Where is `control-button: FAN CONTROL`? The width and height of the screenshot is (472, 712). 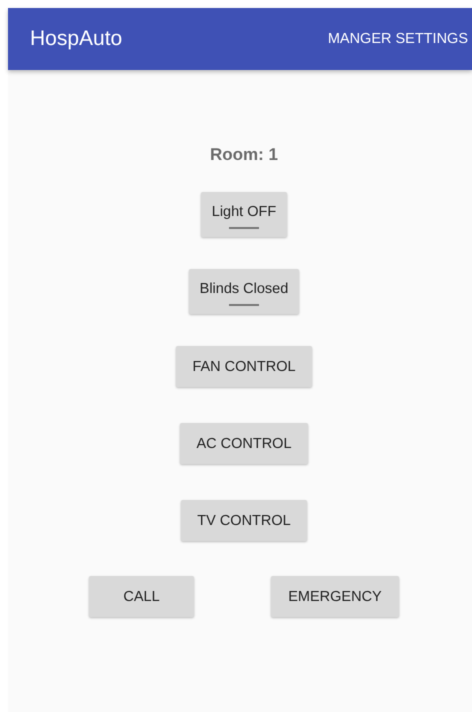
control-button: FAN CONTROL is located at coordinates (244, 366).